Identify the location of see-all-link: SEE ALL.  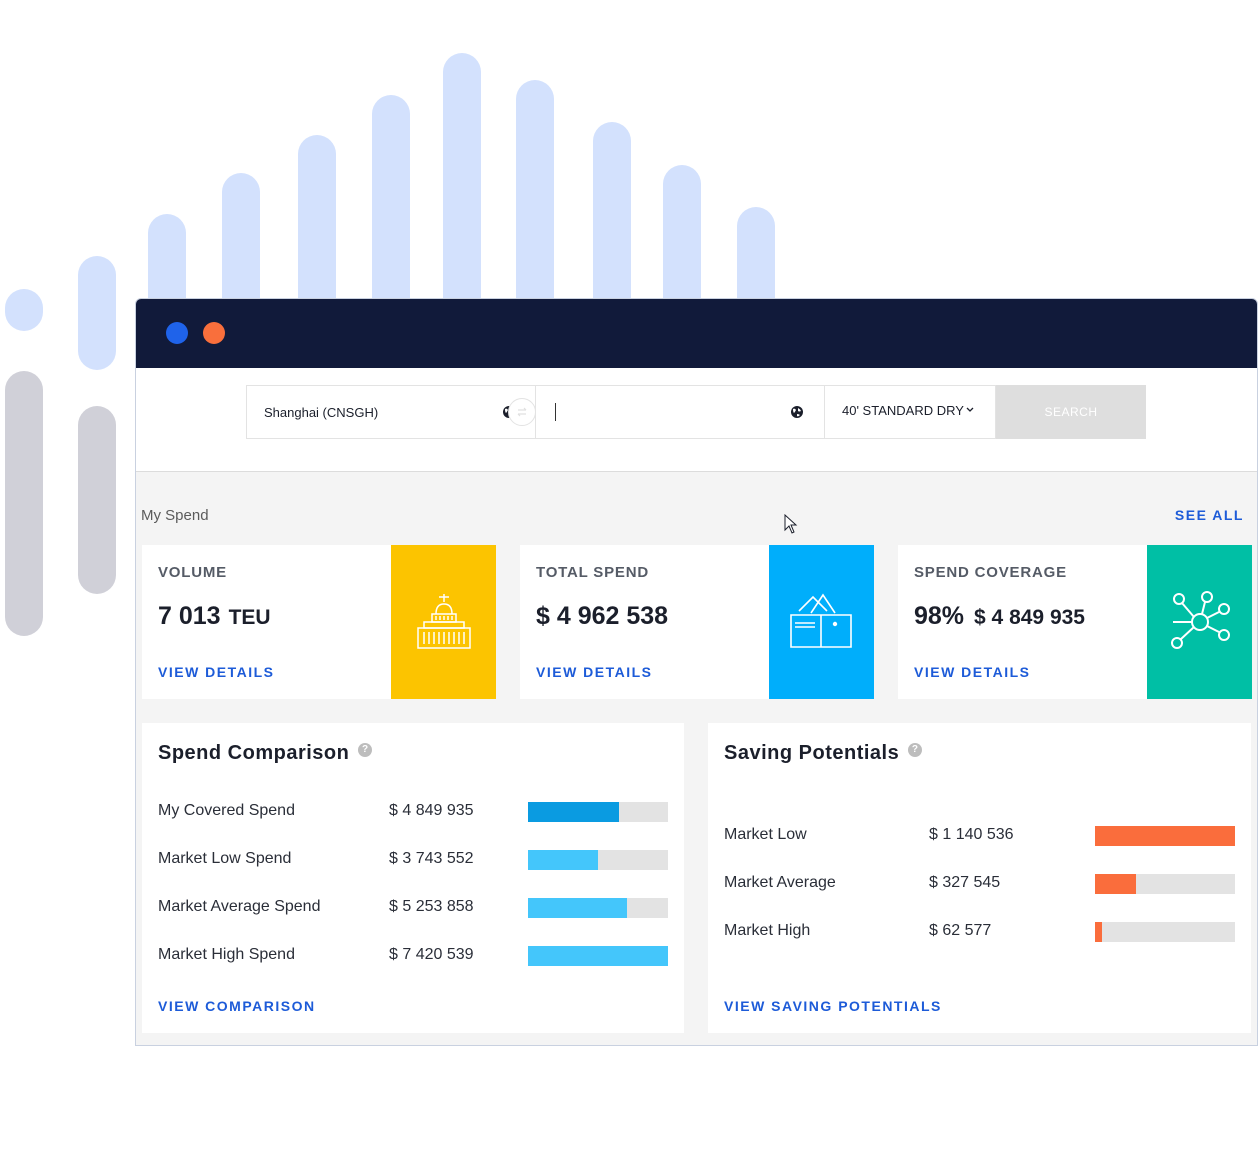
(1209, 515).